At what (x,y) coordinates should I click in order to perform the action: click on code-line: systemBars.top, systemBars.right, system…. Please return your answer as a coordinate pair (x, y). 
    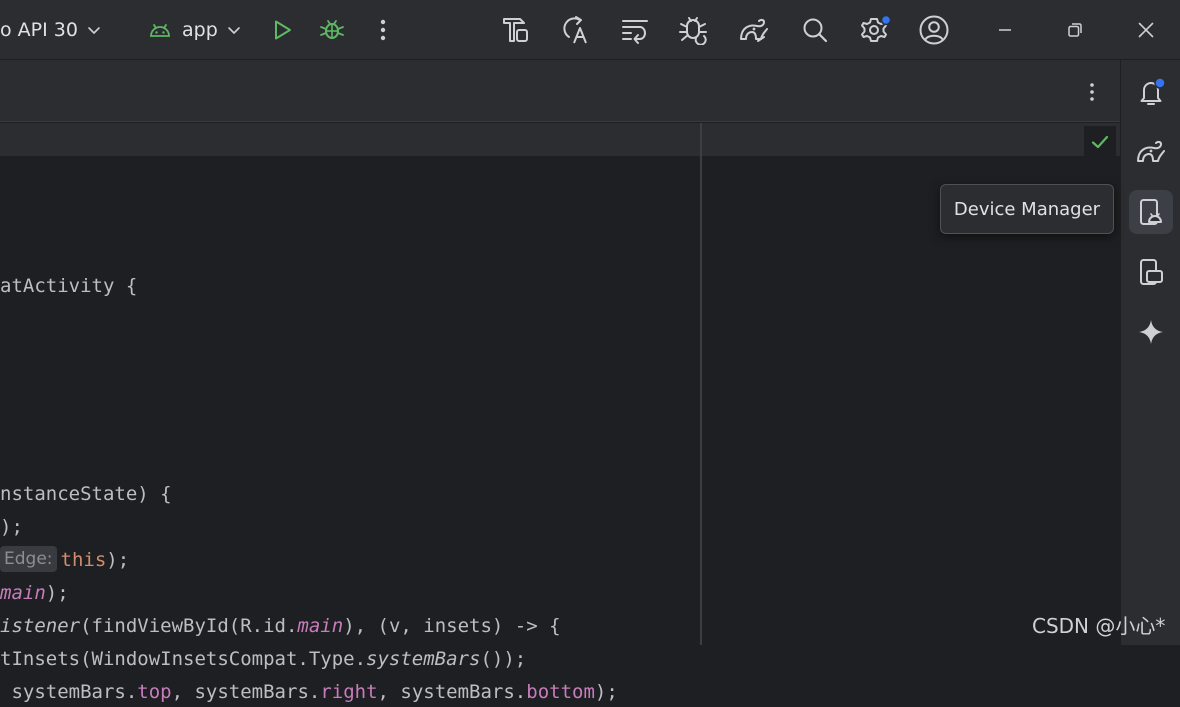
    Looking at the image, I should click on (309, 692).